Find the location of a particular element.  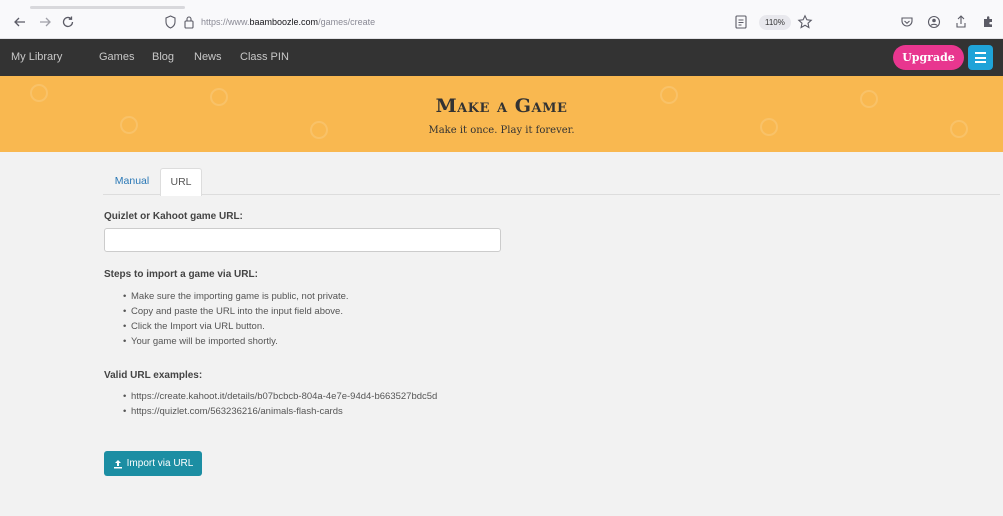

import-via-url-button: Import via URL is located at coordinates (153, 463).